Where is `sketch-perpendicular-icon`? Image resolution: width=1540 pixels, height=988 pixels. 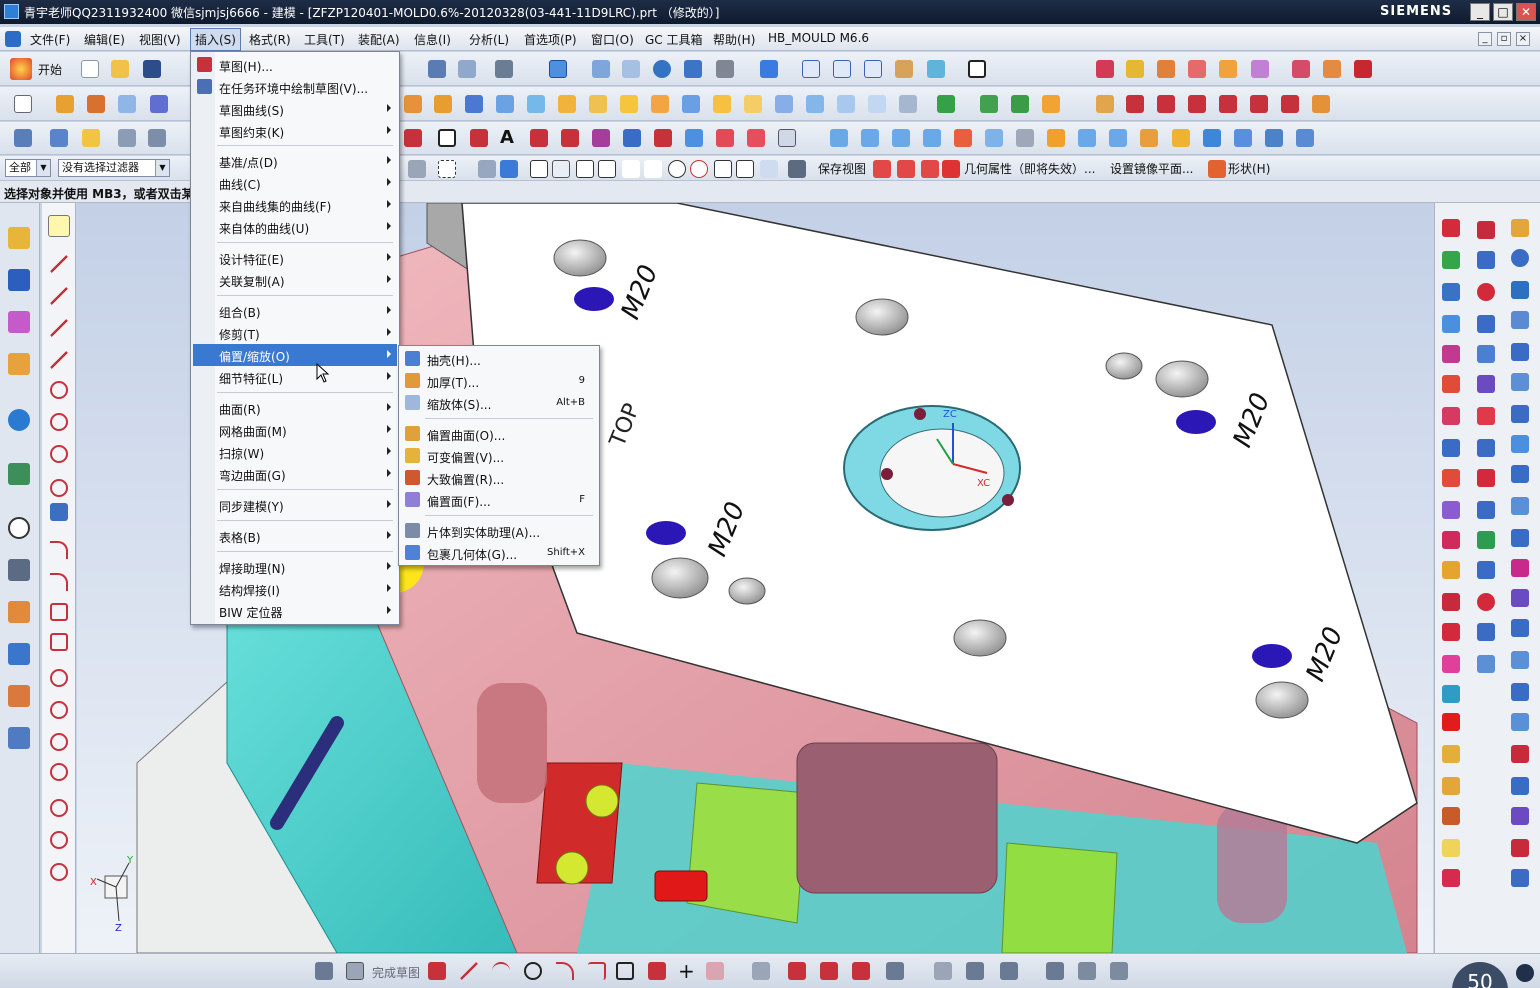 sketch-perpendicular-icon is located at coordinates (59, 360).